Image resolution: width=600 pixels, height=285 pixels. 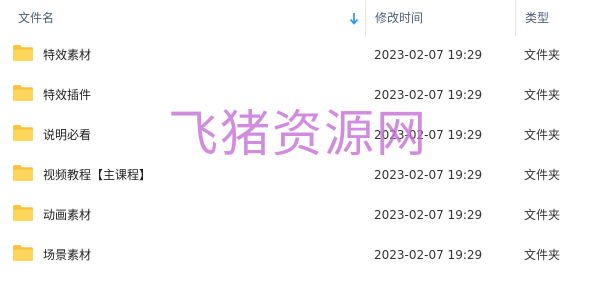 I want to click on file-row: 特效素材 2023-02-07 19:29 文件夹, so click(x=300, y=56).